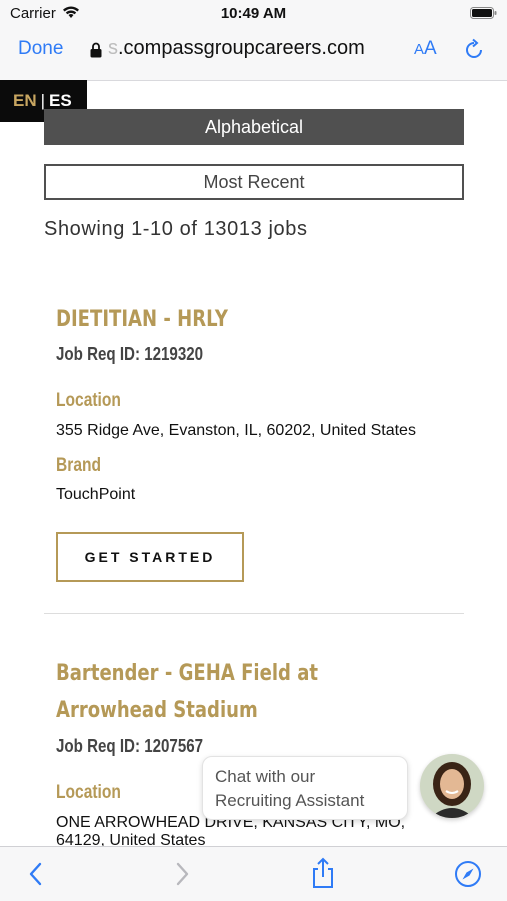 This screenshot has width=507, height=901. What do you see at coordinates (130, 746) in the screenshot?
I see `job-req-id: Job Req ID: 1207567` at bounding box center [130, 746].